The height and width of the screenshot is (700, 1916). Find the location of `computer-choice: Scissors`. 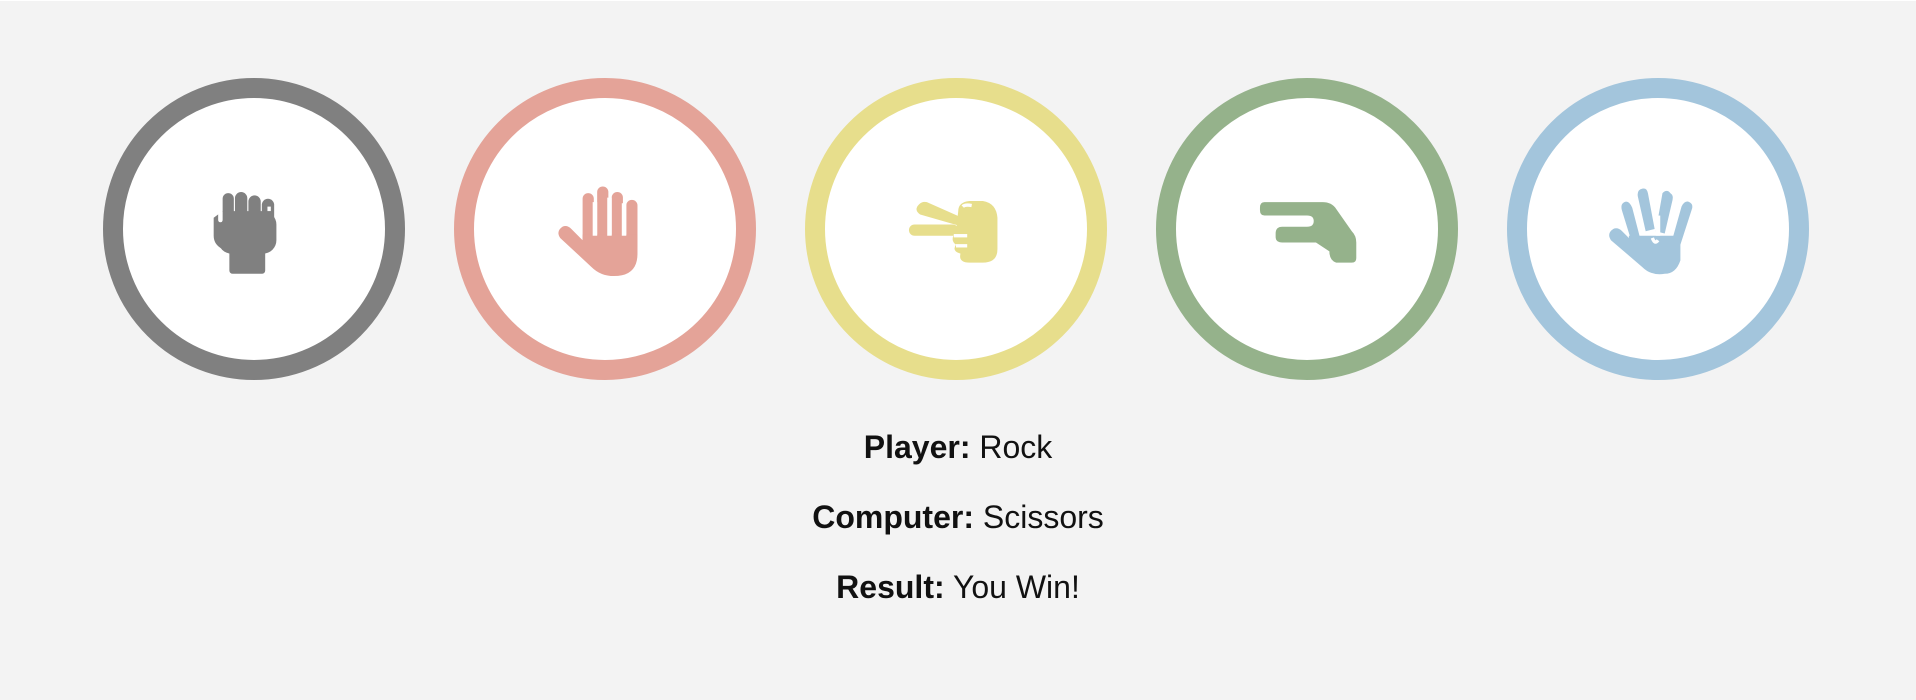

computer-choice: Scissors is located at coordinates (1043, 517).